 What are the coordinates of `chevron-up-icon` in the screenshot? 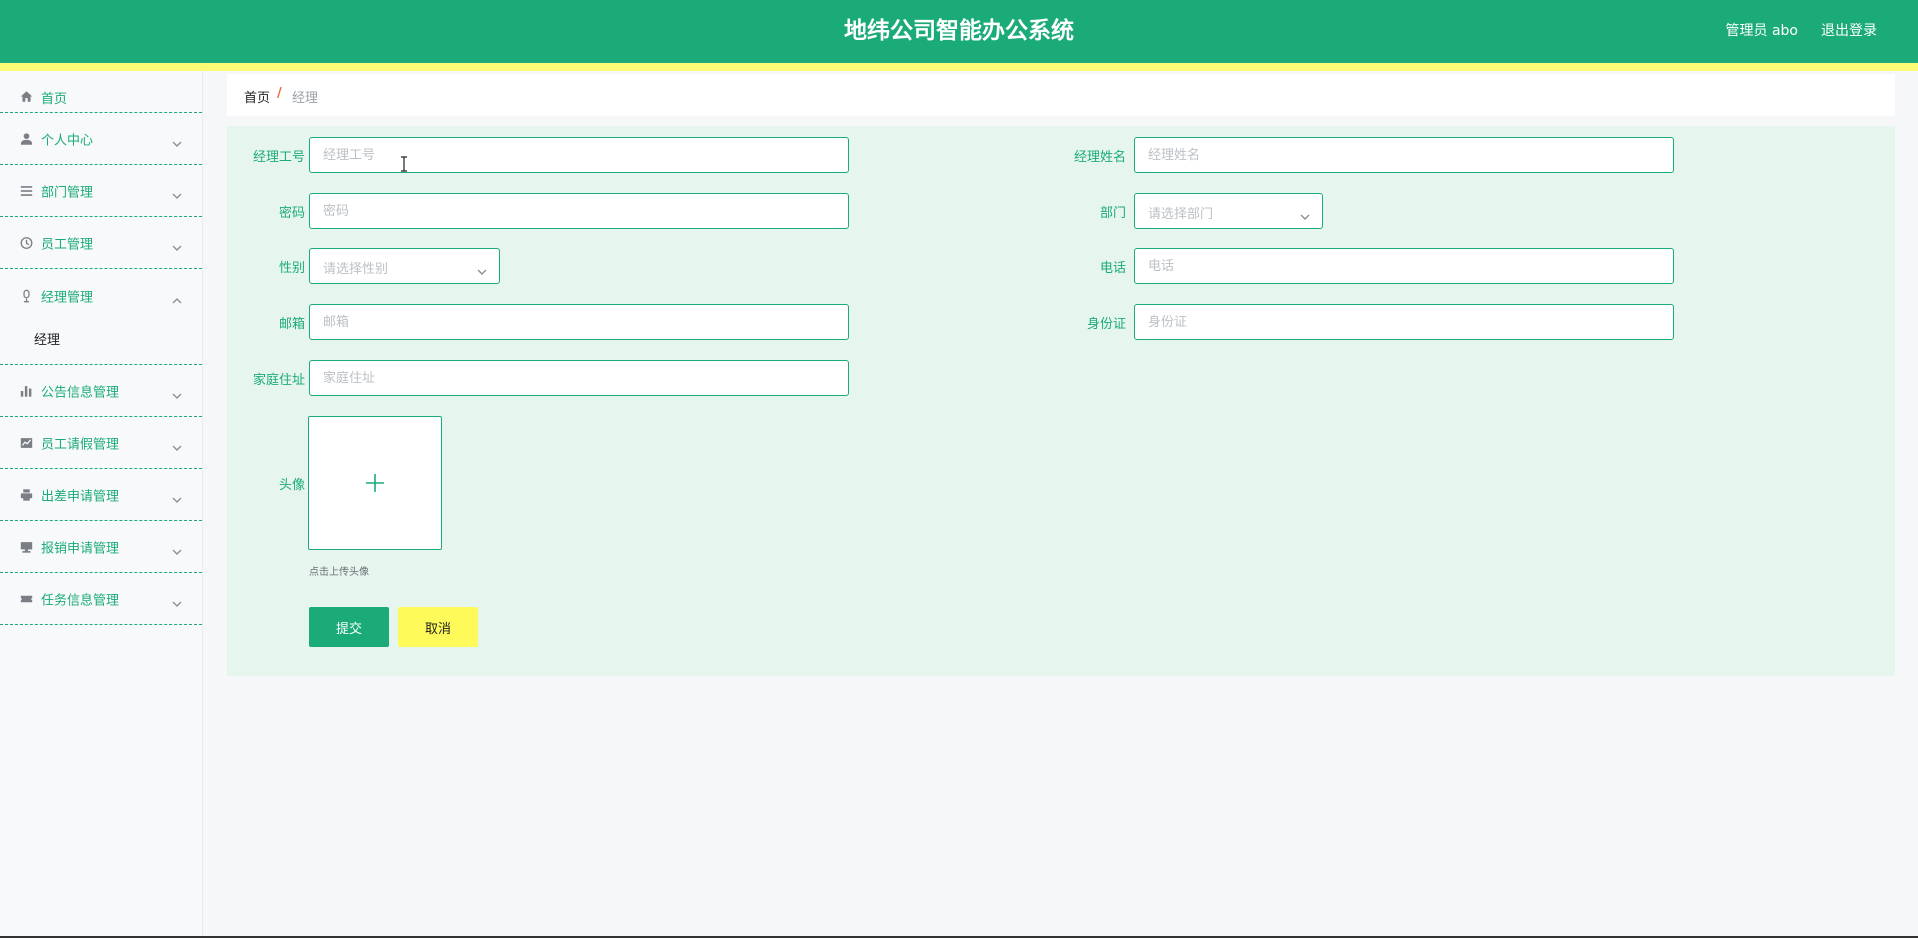 It's located at (177, 297).